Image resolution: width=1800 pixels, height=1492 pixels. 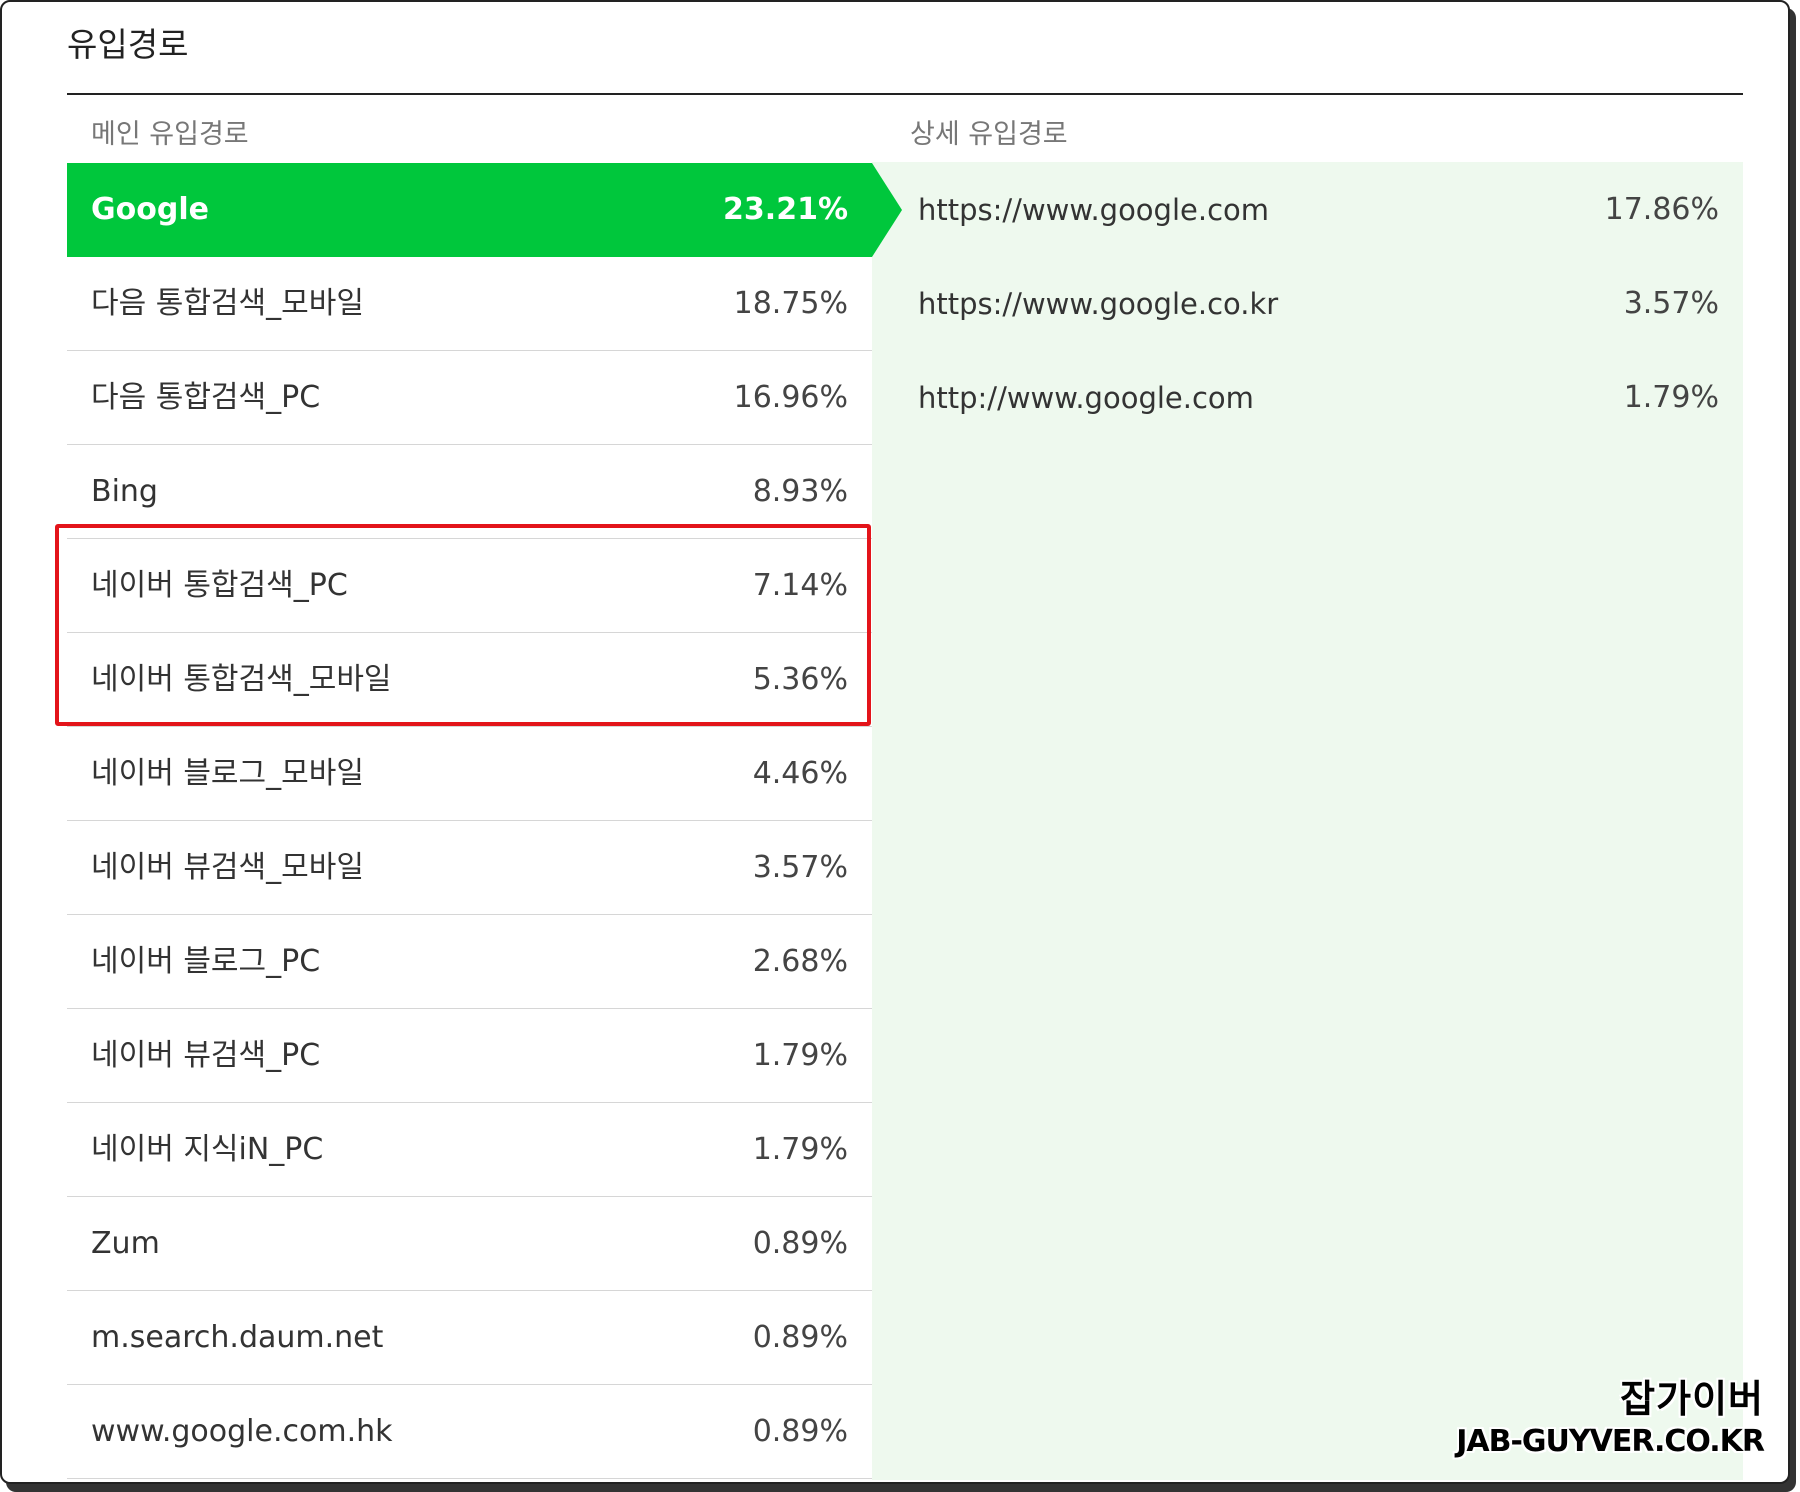 I want to click on row-percent: 2.68%, so click(x=800, y=961).